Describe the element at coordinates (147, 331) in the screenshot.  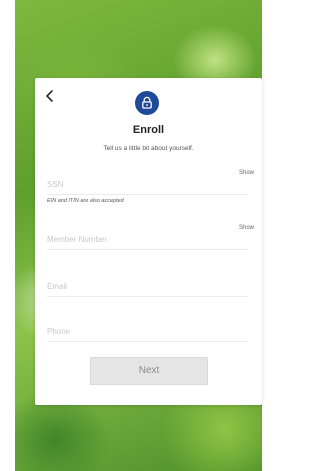
I see `phone-field: Phone` at that location.